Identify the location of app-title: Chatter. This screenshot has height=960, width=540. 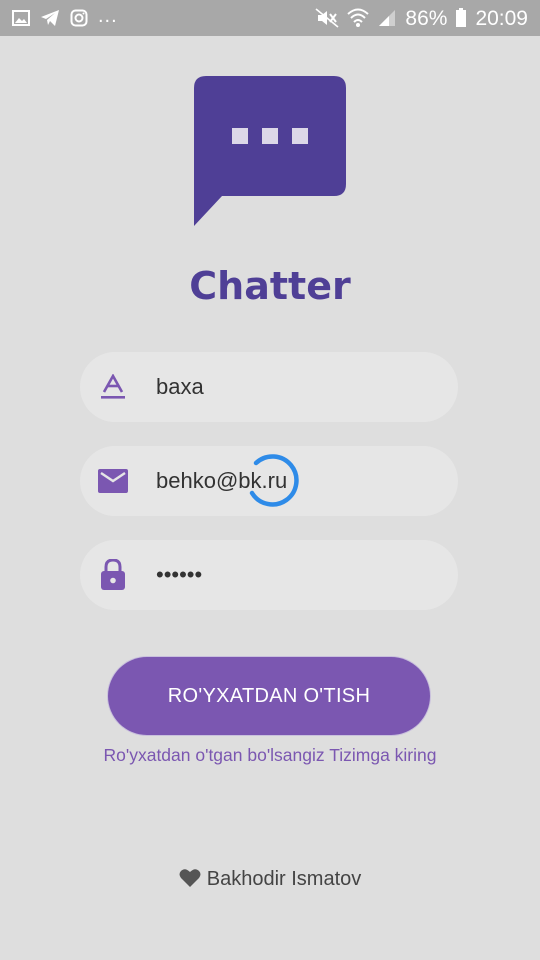
(270, 286).